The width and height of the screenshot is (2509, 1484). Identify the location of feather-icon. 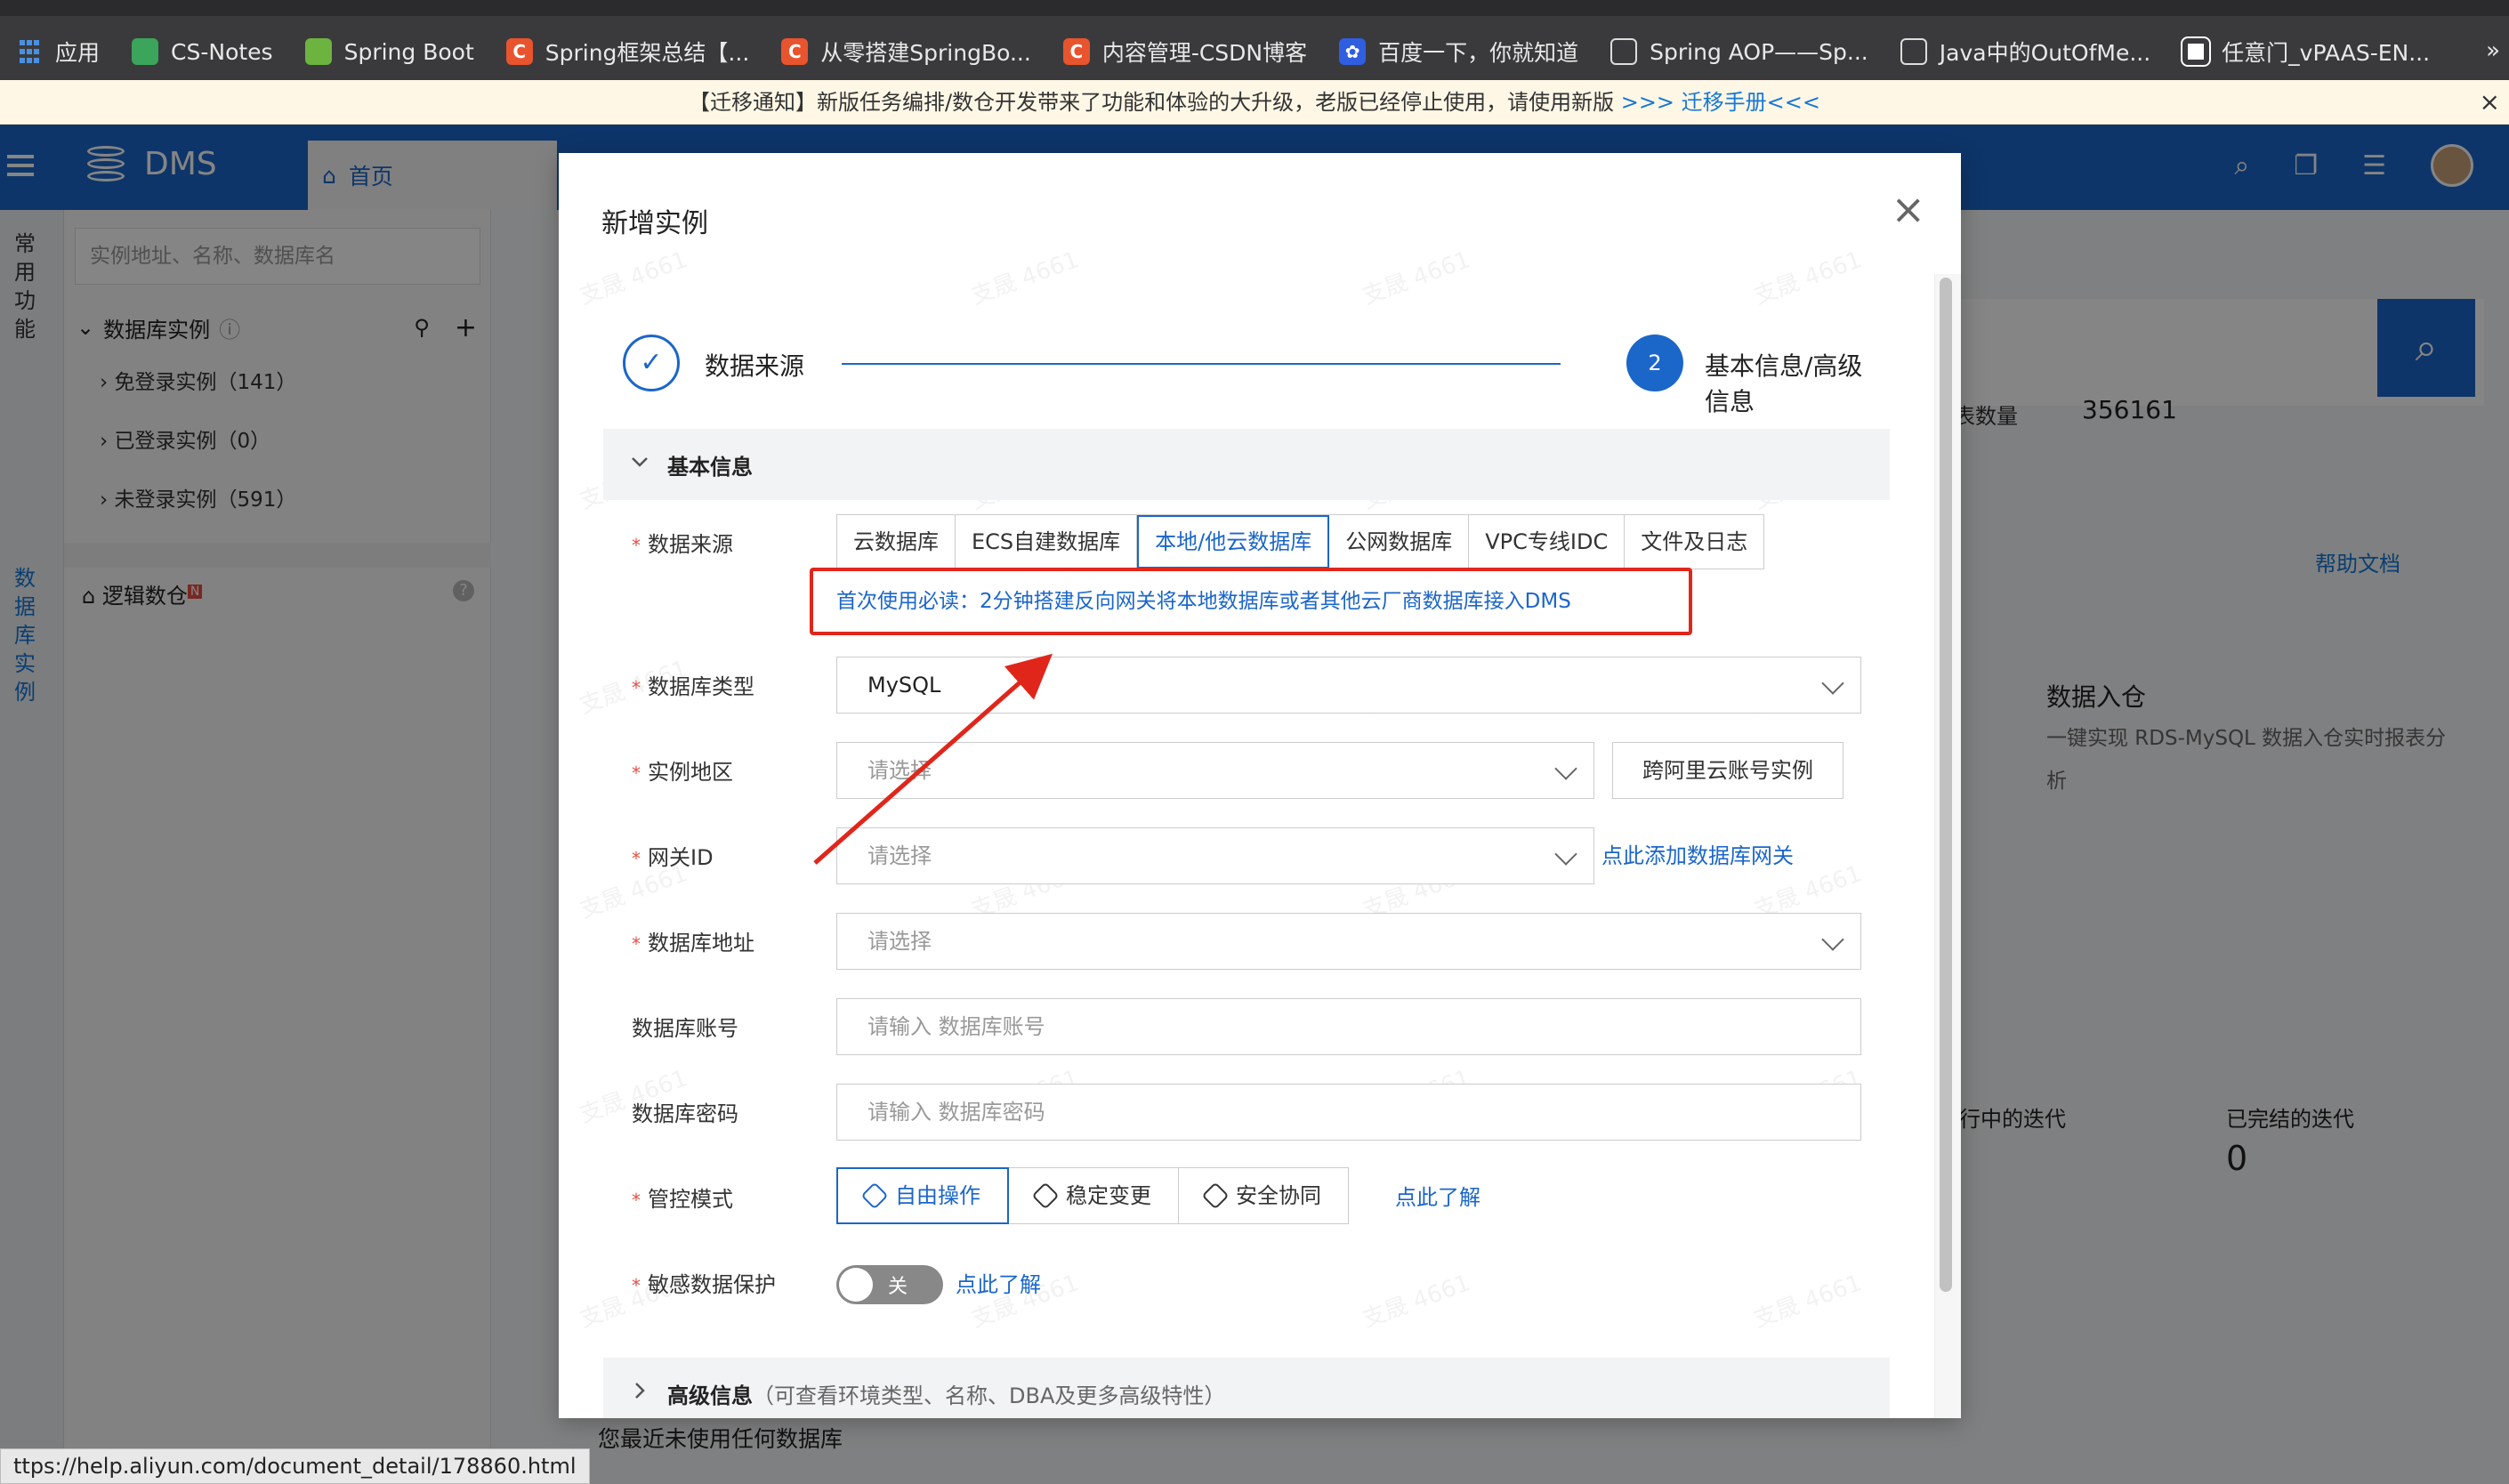
(1913, 51).